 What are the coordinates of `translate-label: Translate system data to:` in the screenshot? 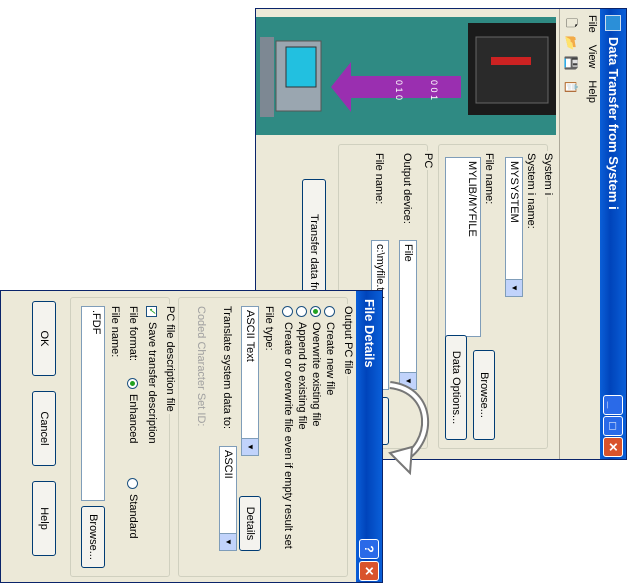 It's located at (227, 368).